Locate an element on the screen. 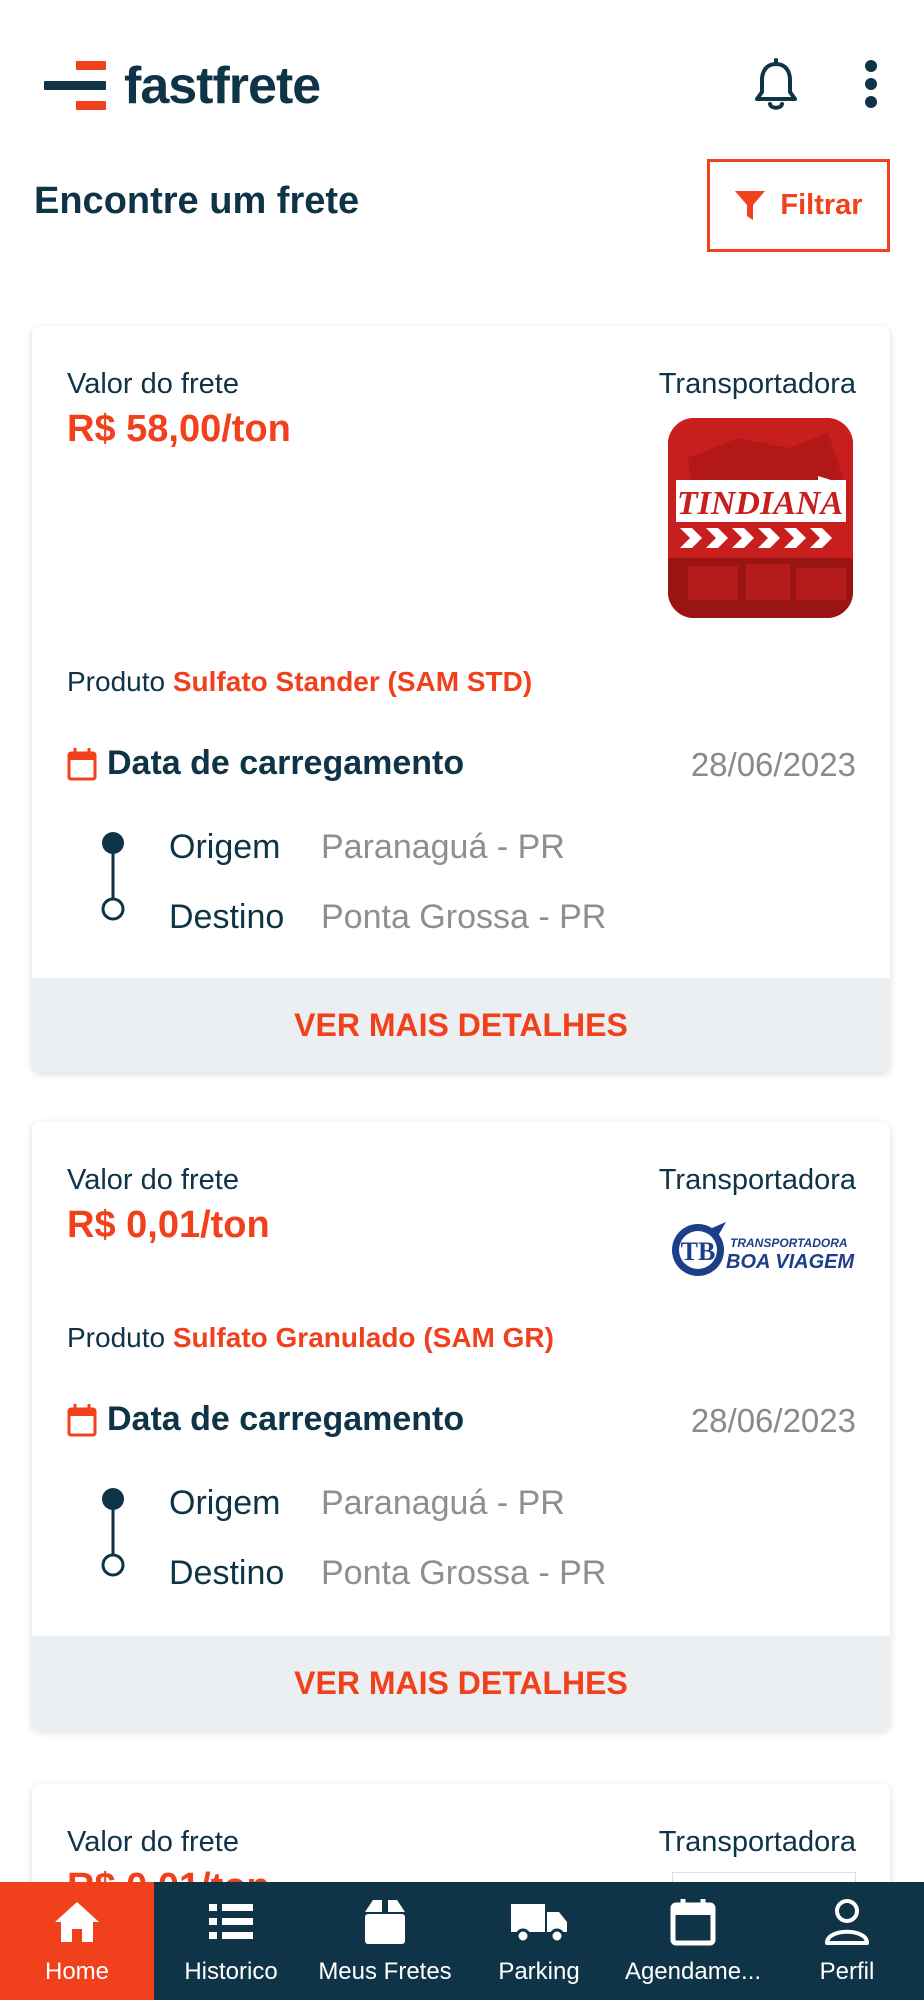  price-value: R$ 0,01/ton is located at coordinates (168, 1225).